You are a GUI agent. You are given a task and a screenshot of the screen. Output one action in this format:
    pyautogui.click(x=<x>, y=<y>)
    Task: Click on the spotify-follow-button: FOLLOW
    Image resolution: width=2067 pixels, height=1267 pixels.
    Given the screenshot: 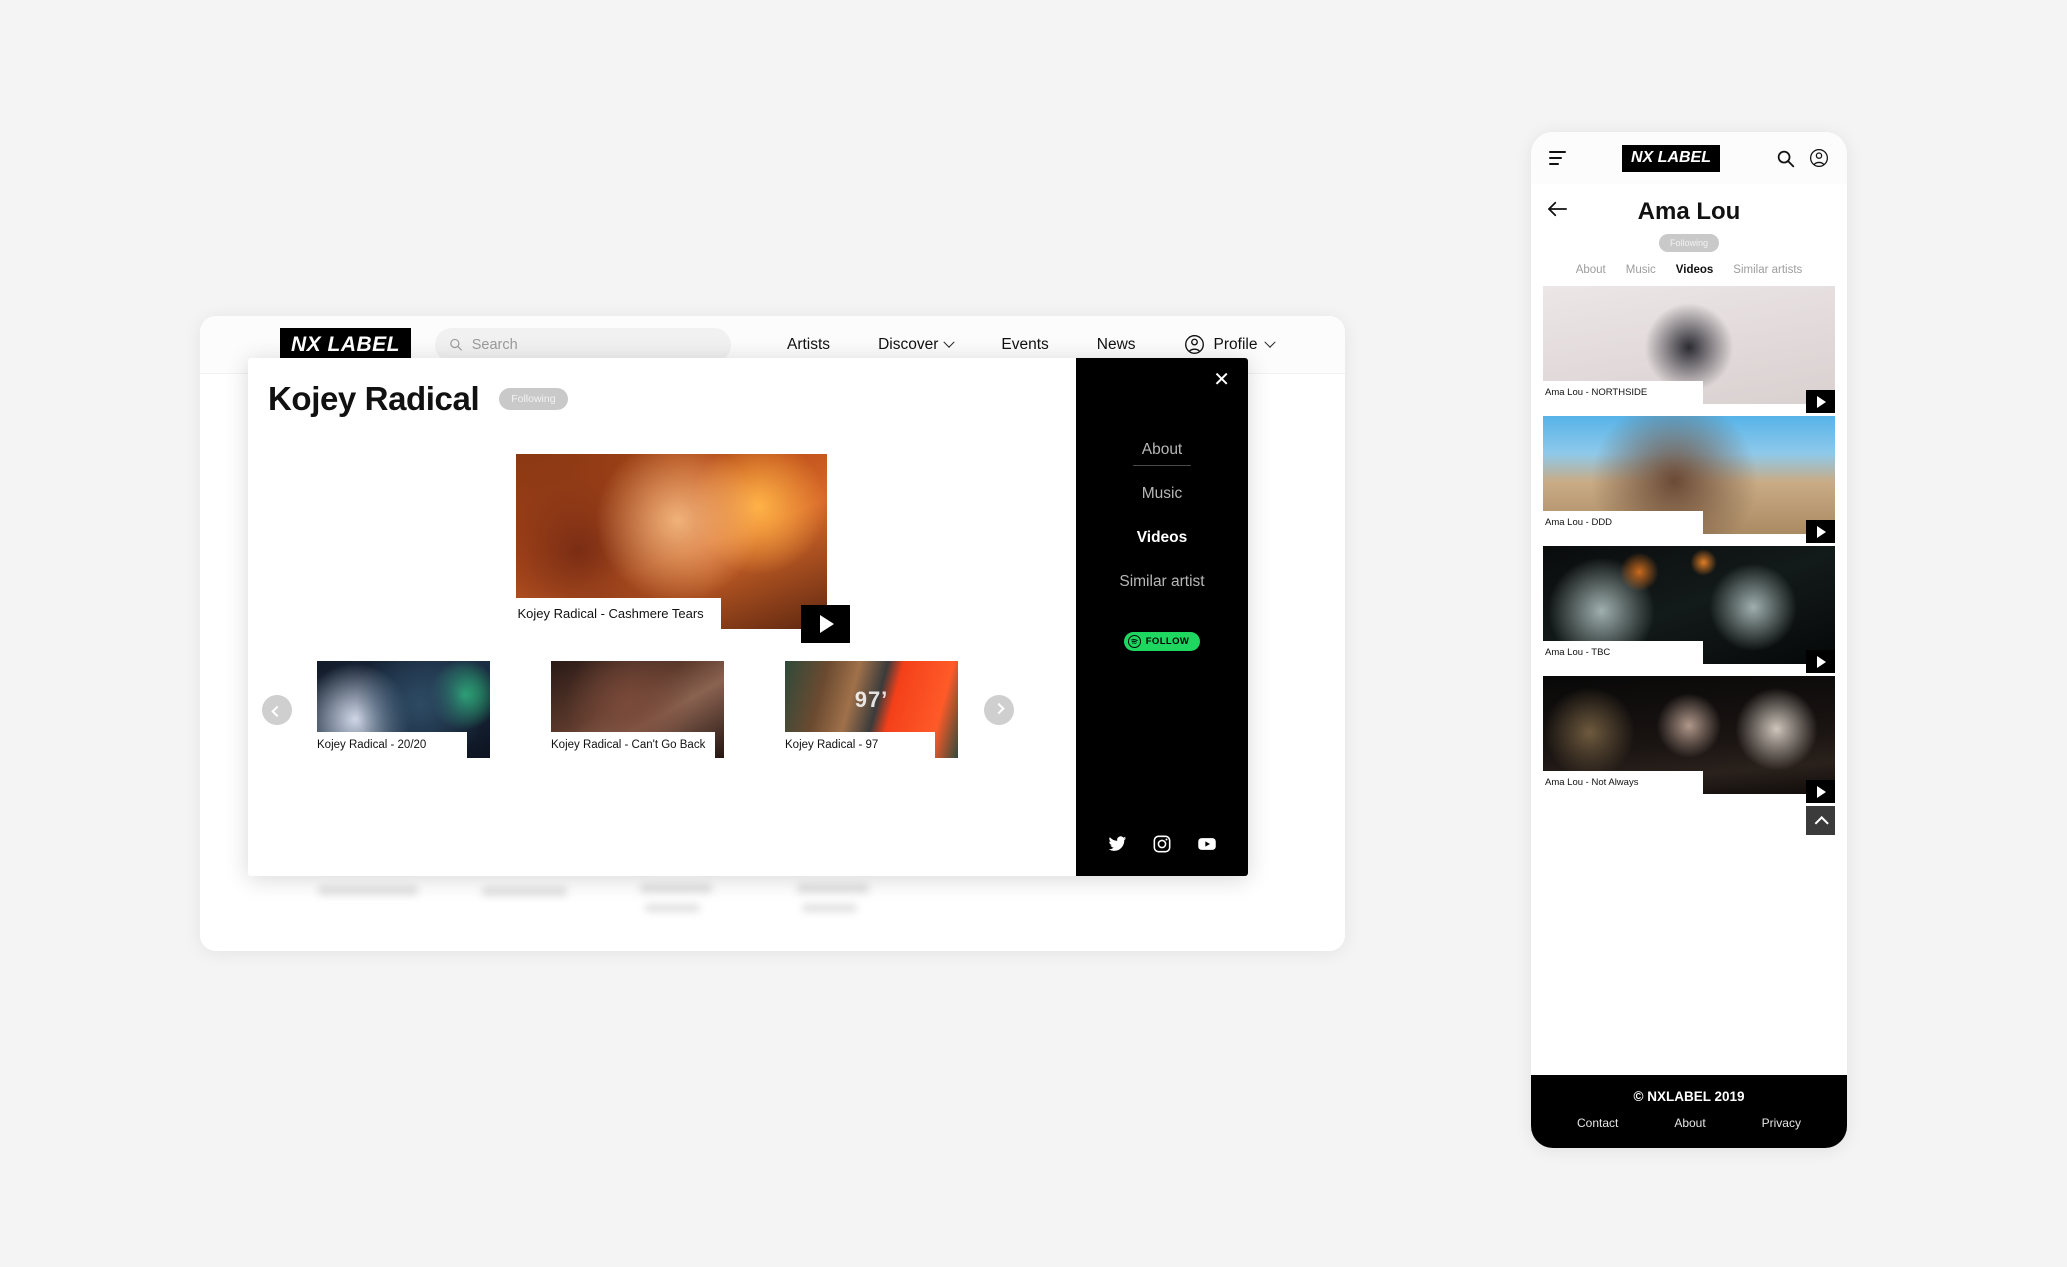 What is the action you would take?
    pyautogui.click(x=1162, y=641)
    